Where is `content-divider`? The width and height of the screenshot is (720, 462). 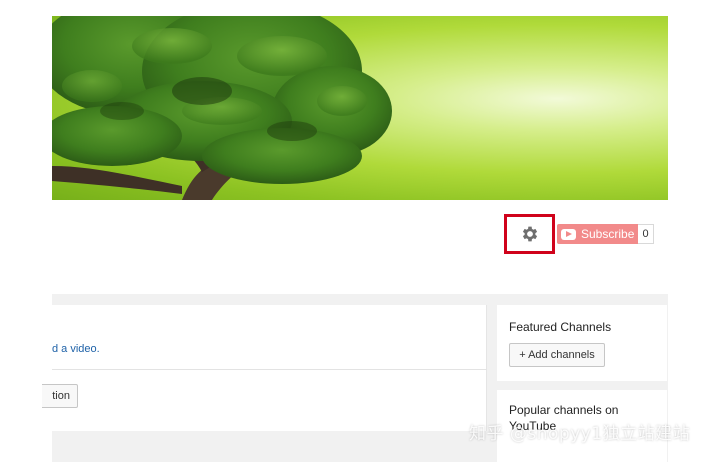
content-divider is located at coordinates (269, 369).